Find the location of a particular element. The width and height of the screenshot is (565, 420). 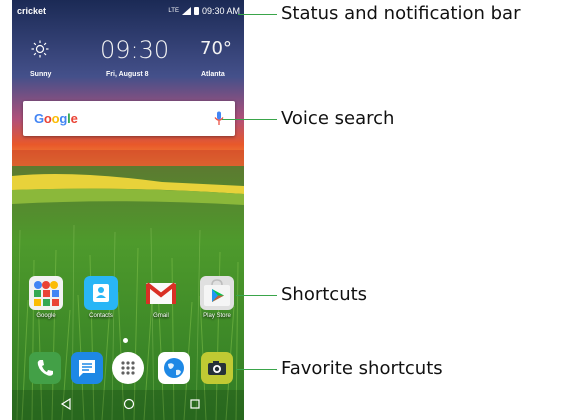

battery-icon is located at coordinates (196, 11).